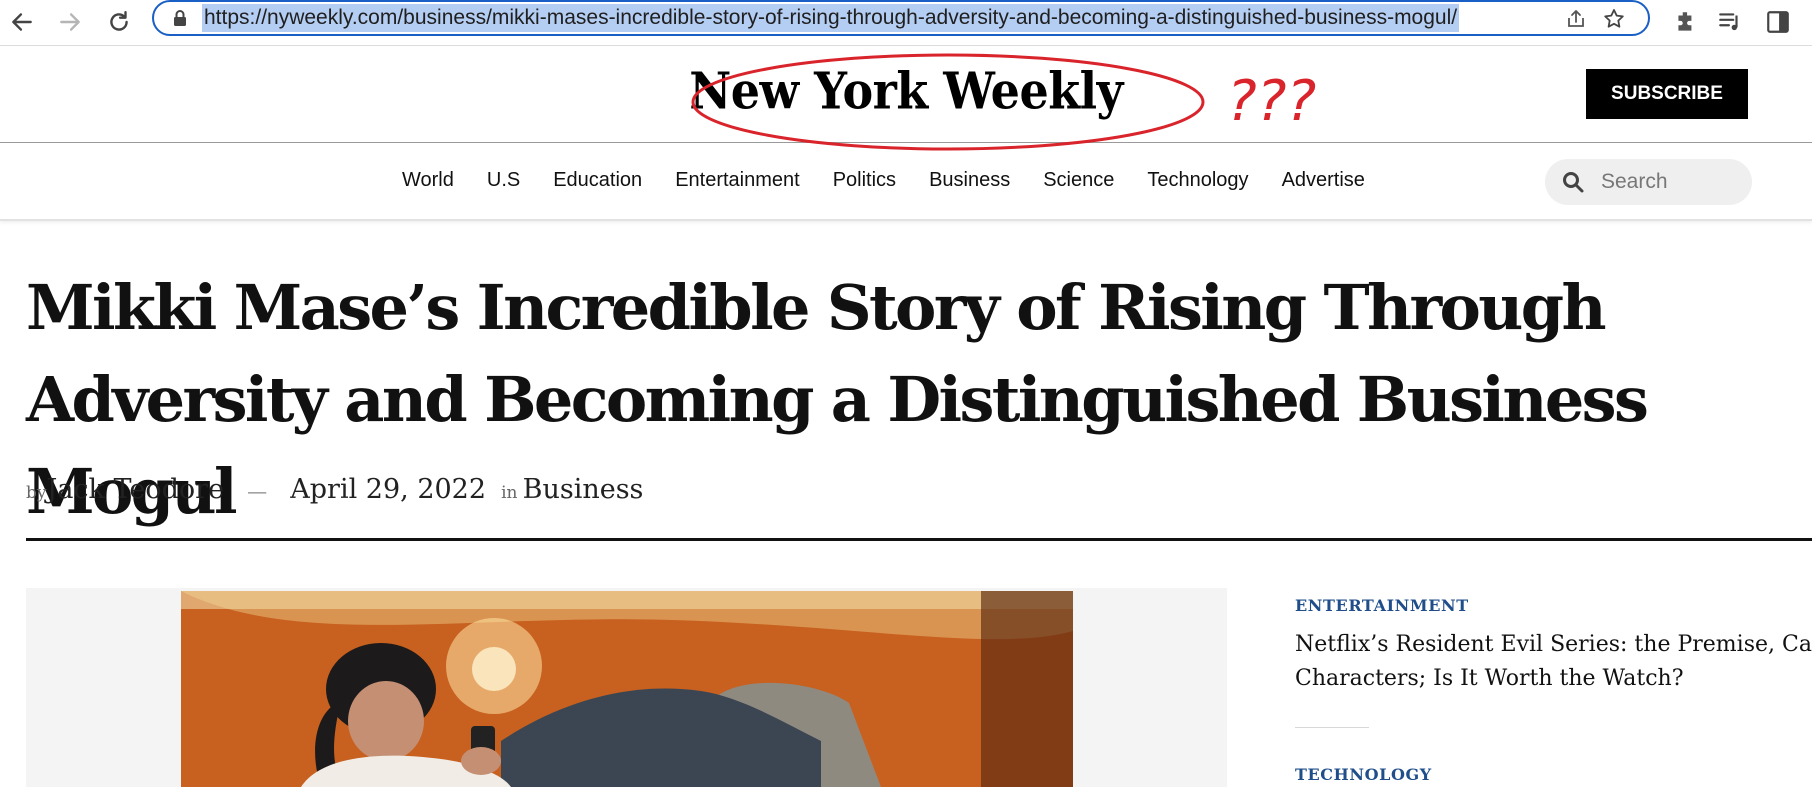  What do you see at coordinates (969, 180) in the screenshot?
I see `nav-item-business: Business` at bounding box center [969, 180].